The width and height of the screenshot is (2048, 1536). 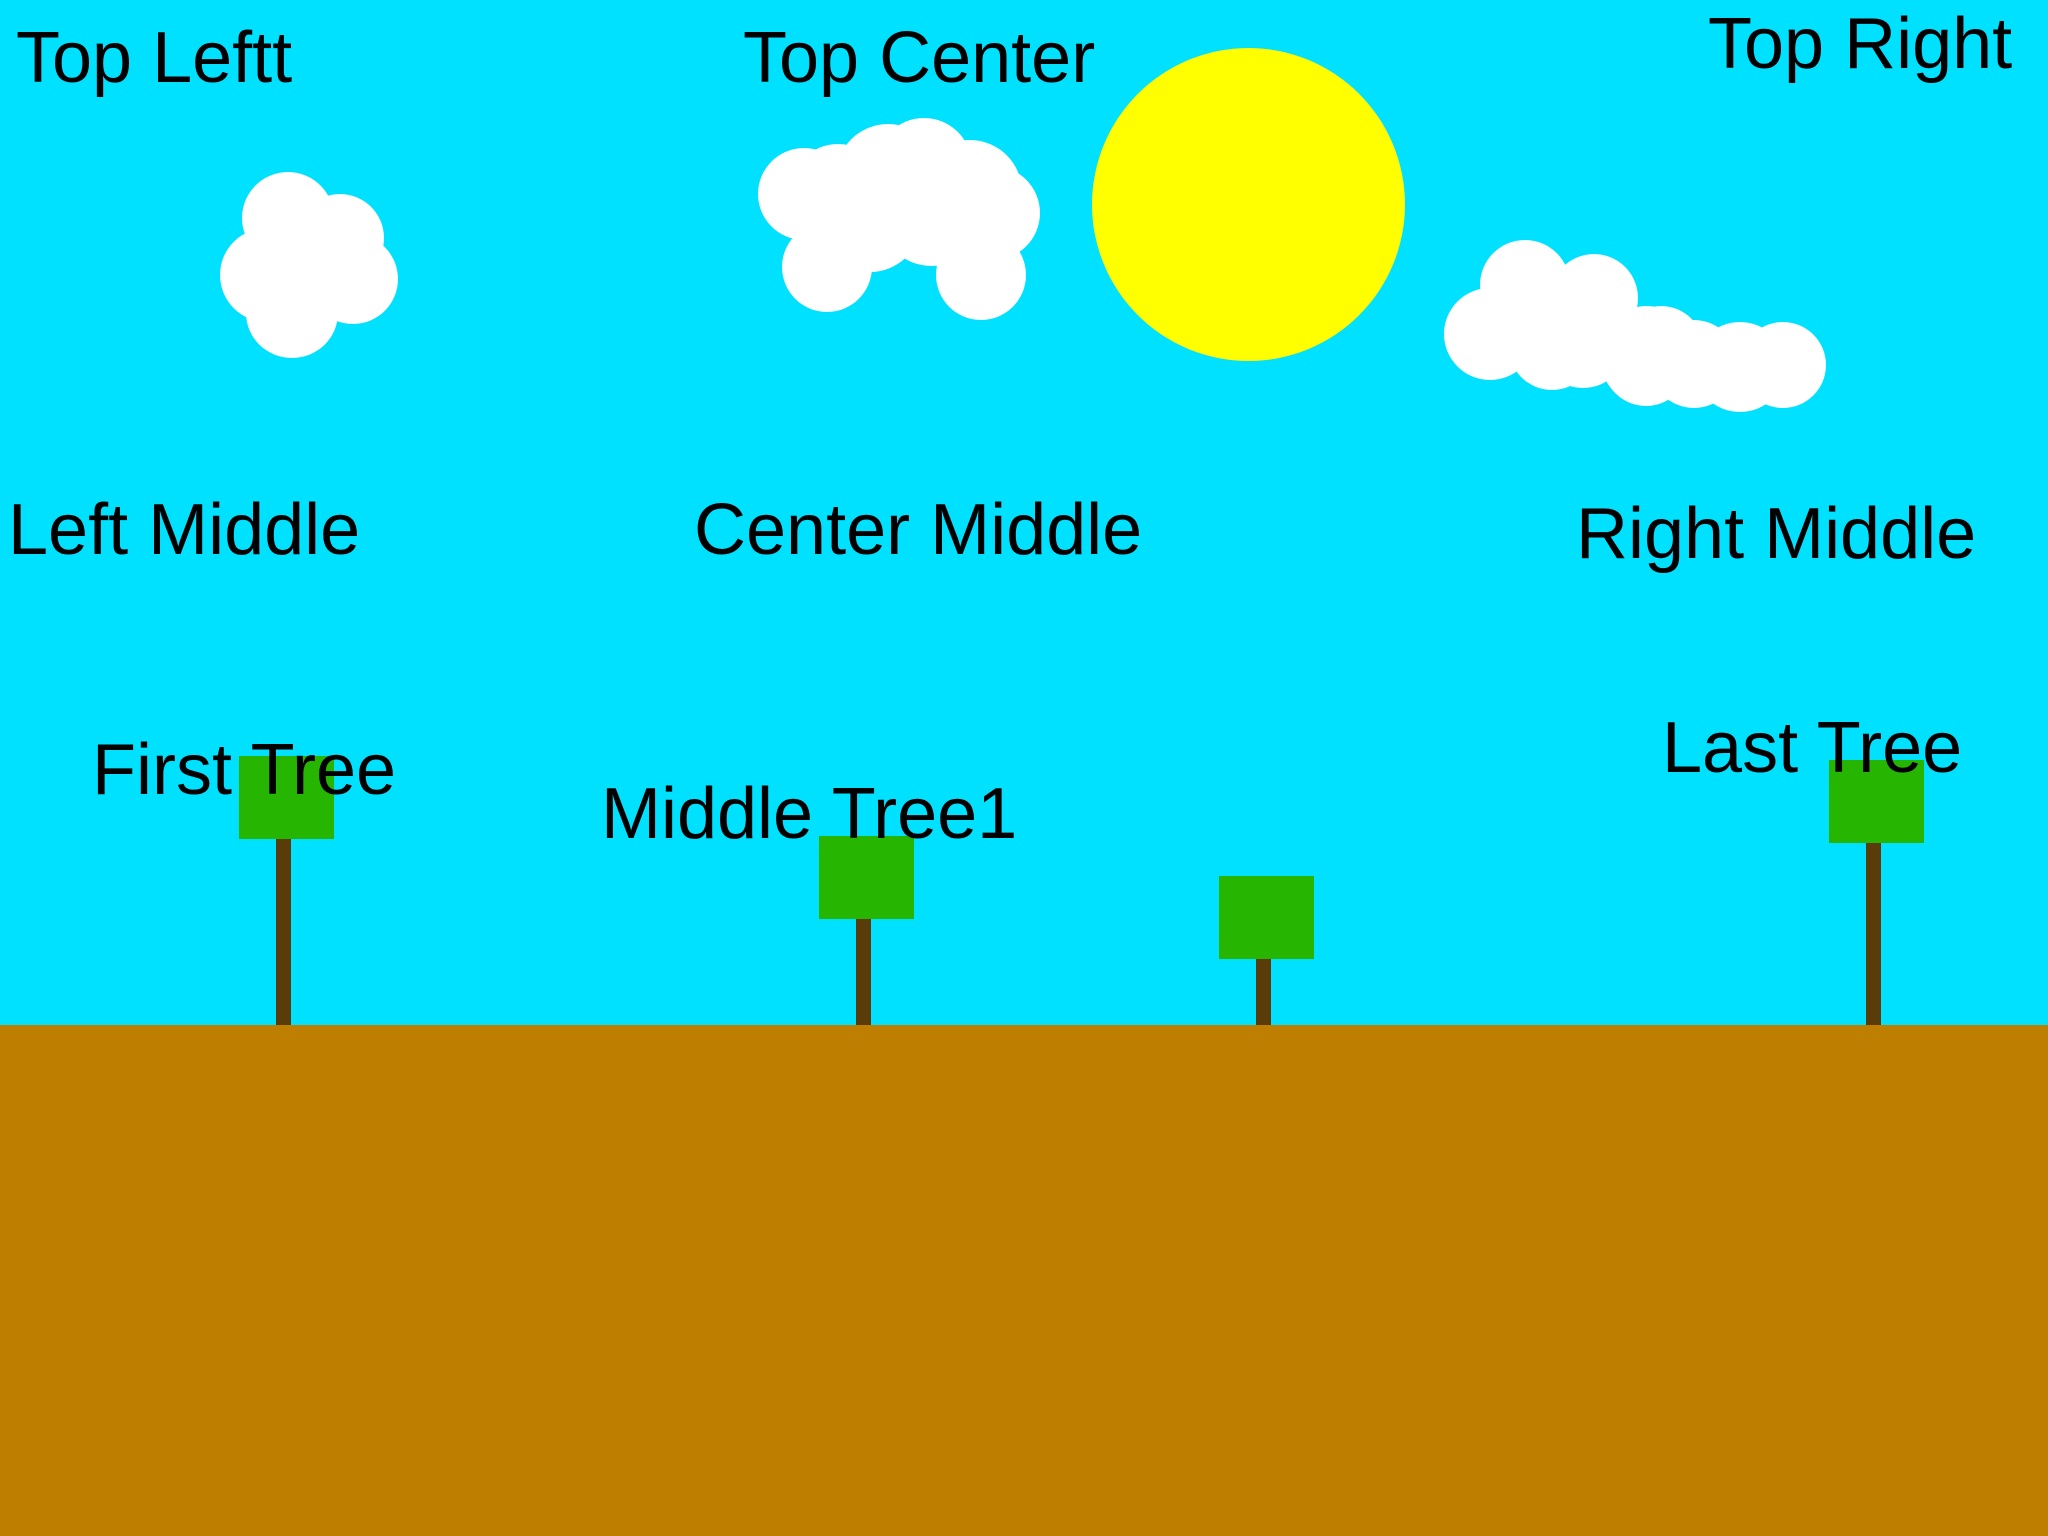 What do you see at coordinates (1860, 44) in the screenshot?
I see `label-top-right: Top Right` at bounding box center [1860, 44].